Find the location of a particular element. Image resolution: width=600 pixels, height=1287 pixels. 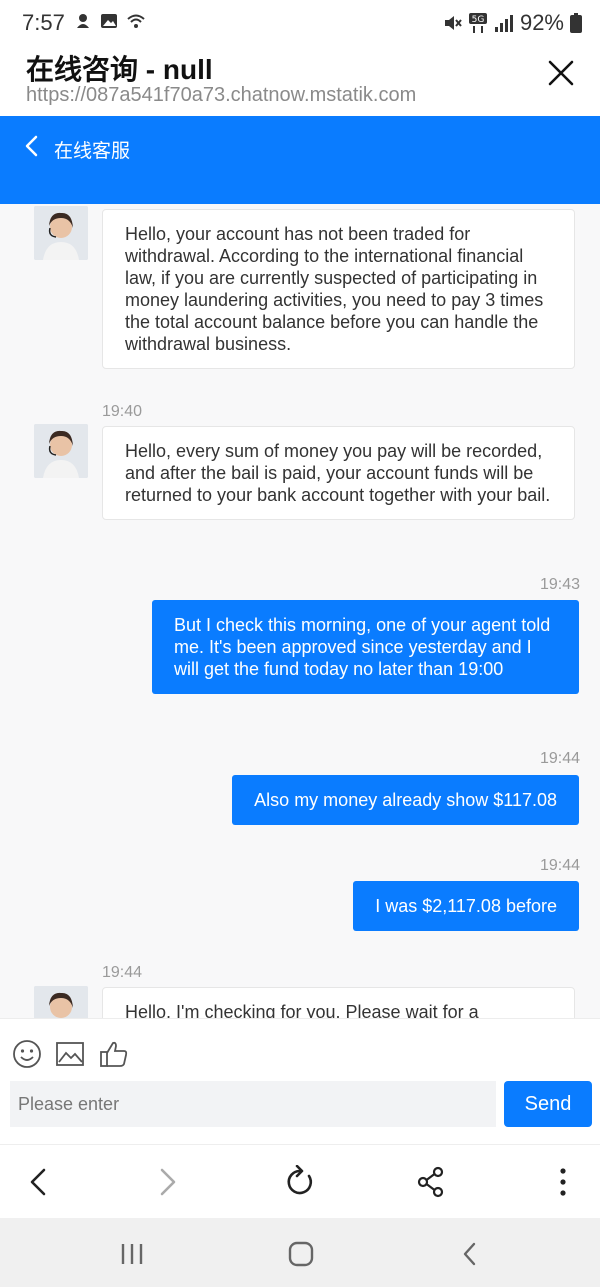

user-message: Also my money already show $117.08 is located at coordinates (405, 800).